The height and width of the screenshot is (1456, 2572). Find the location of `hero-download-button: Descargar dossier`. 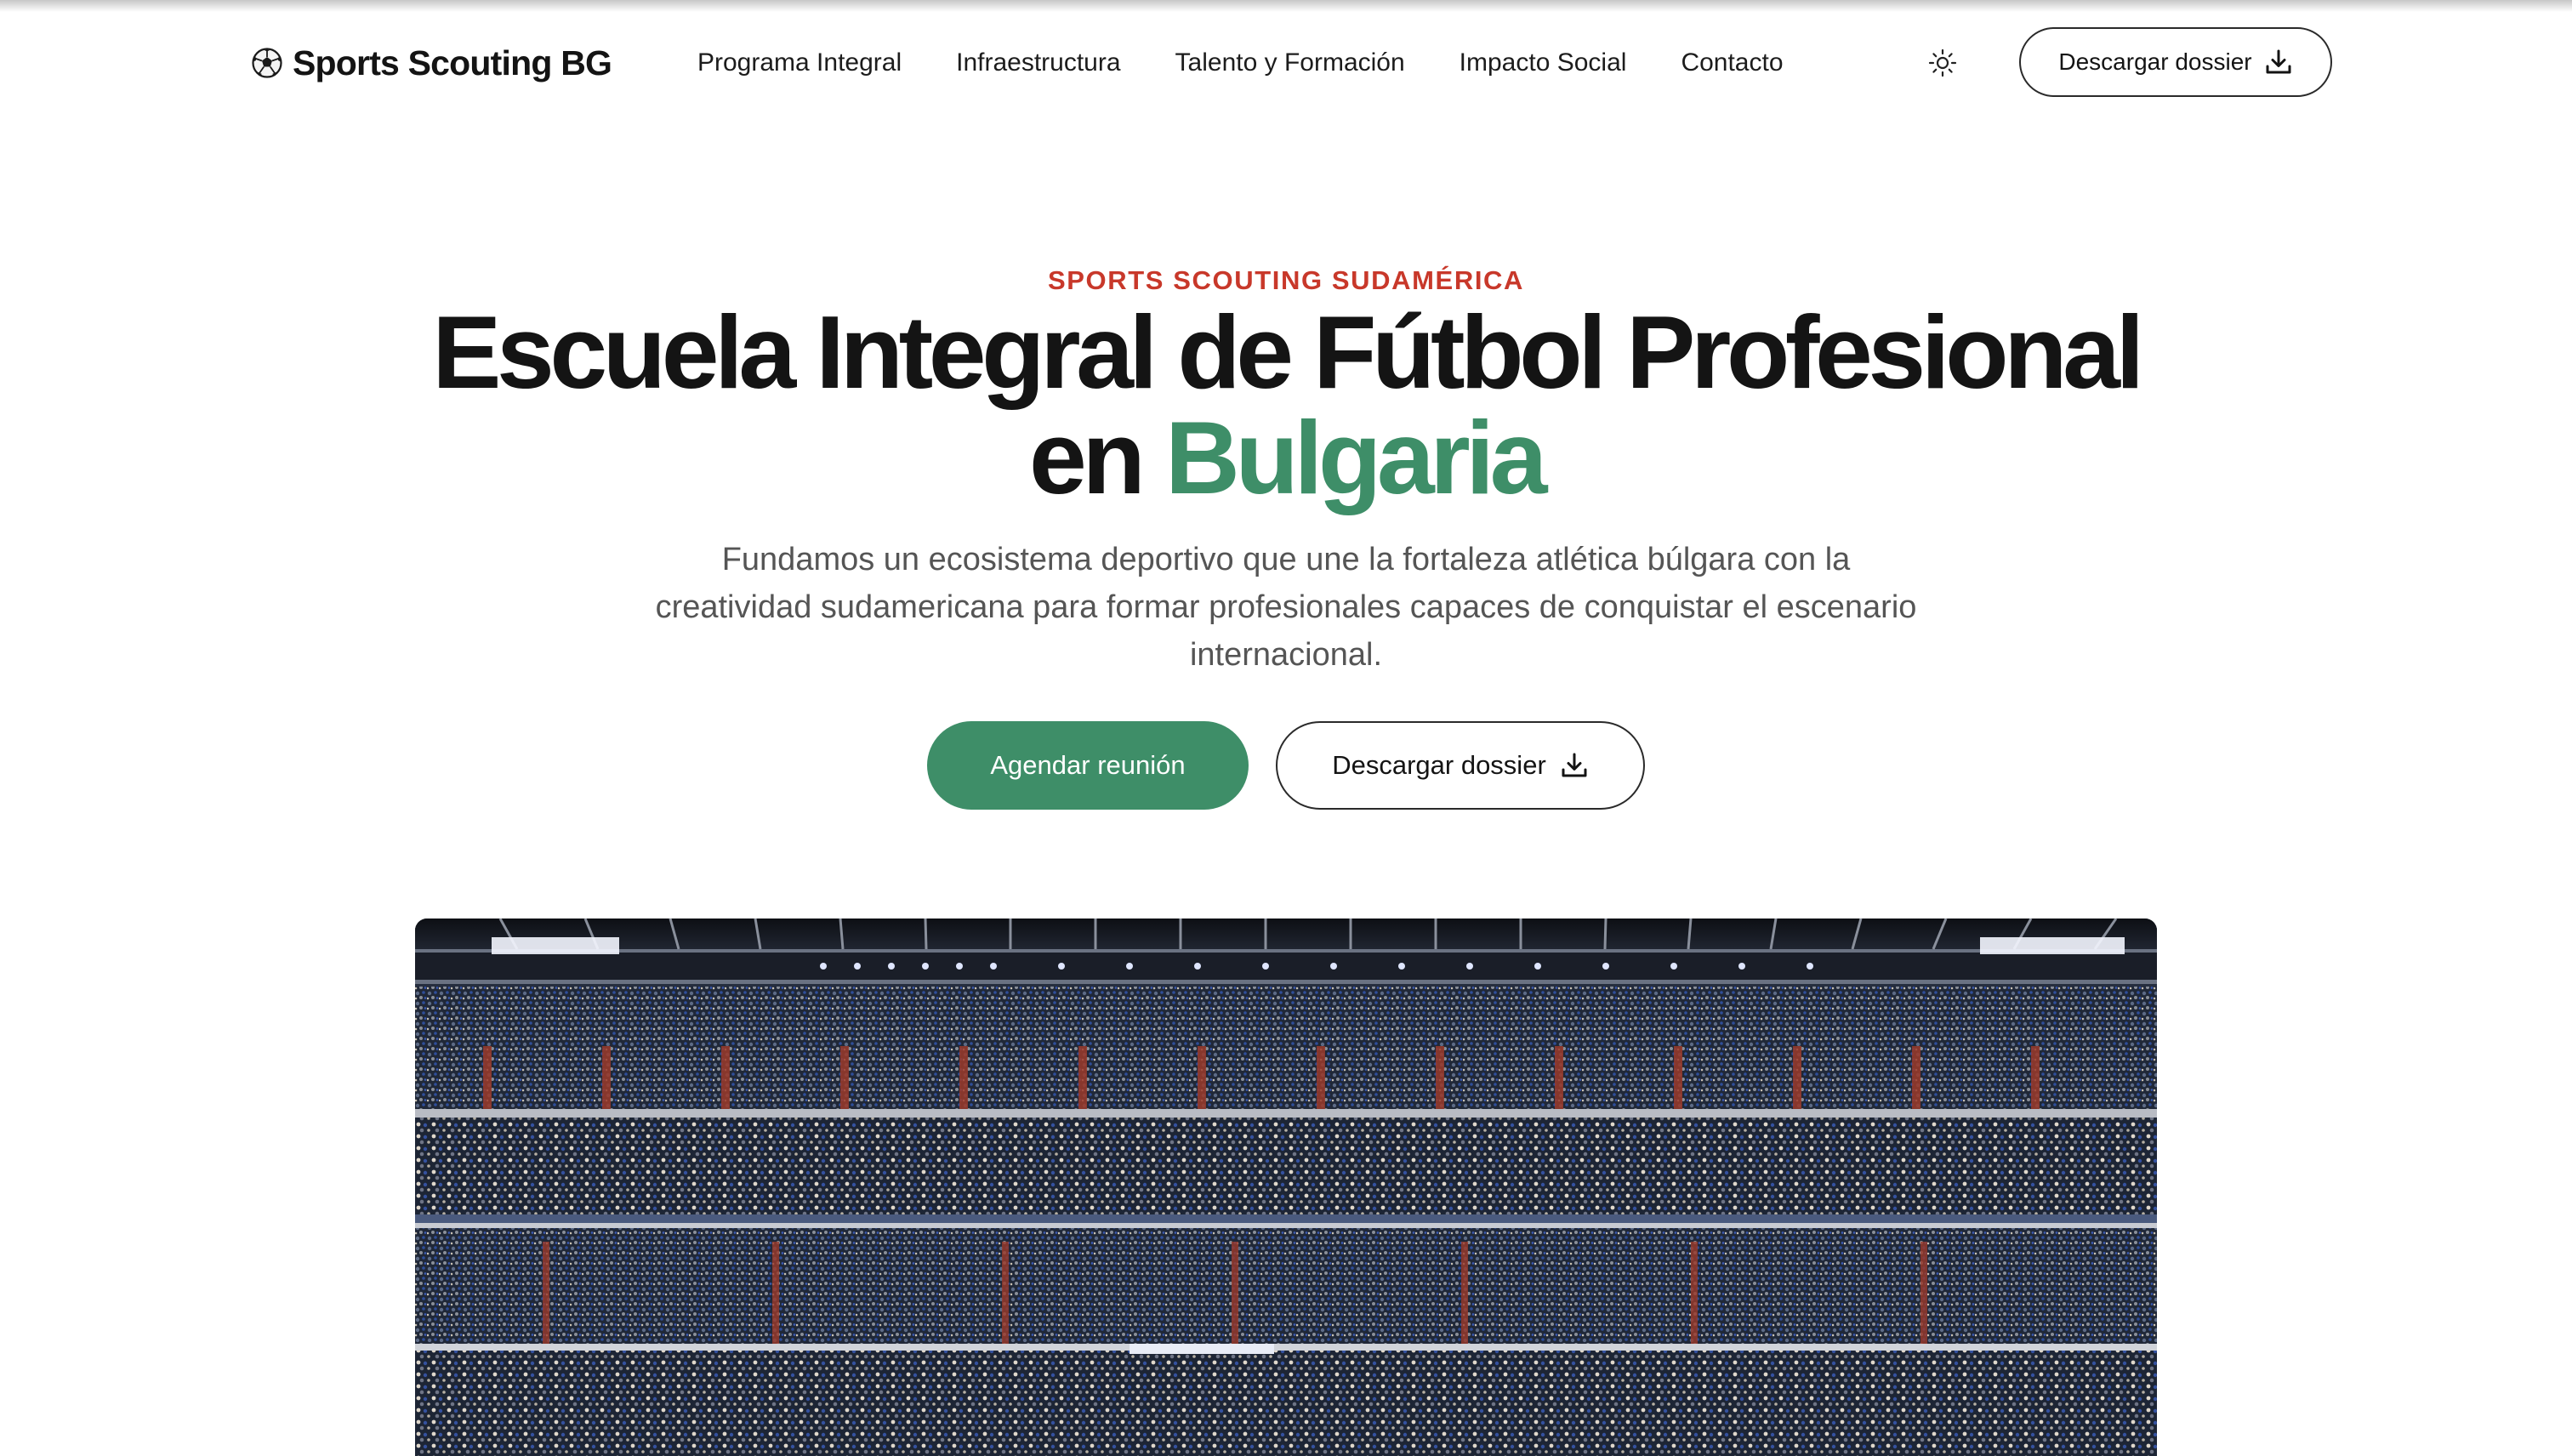

hero-download-button: Descargar dossier is located at coordinates (1461, 765).